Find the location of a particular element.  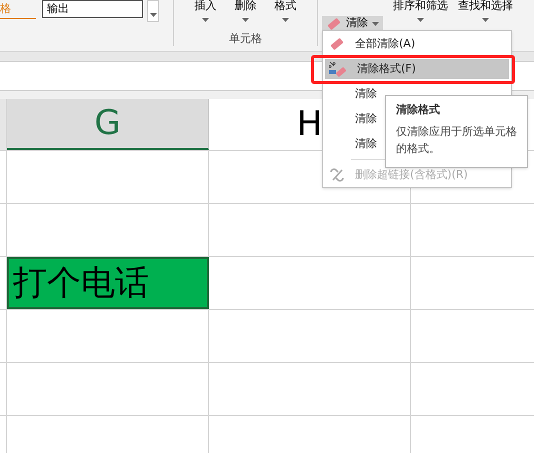

group-label: 单元格 is located at coordinates (245, 39).